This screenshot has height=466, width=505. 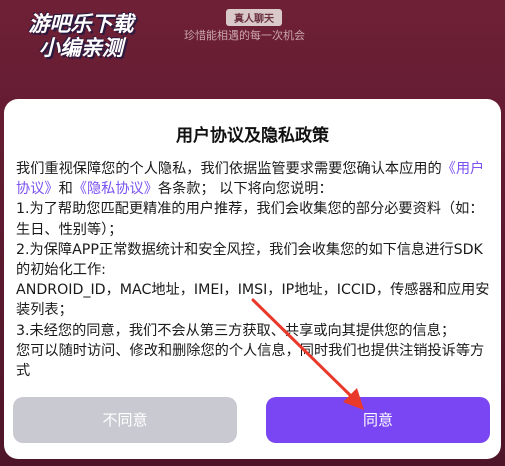 What do you see at coordinates (254, 17) in the screenshot?
I see `app-badge: 真人聊天` at bounding box center [254, 17].